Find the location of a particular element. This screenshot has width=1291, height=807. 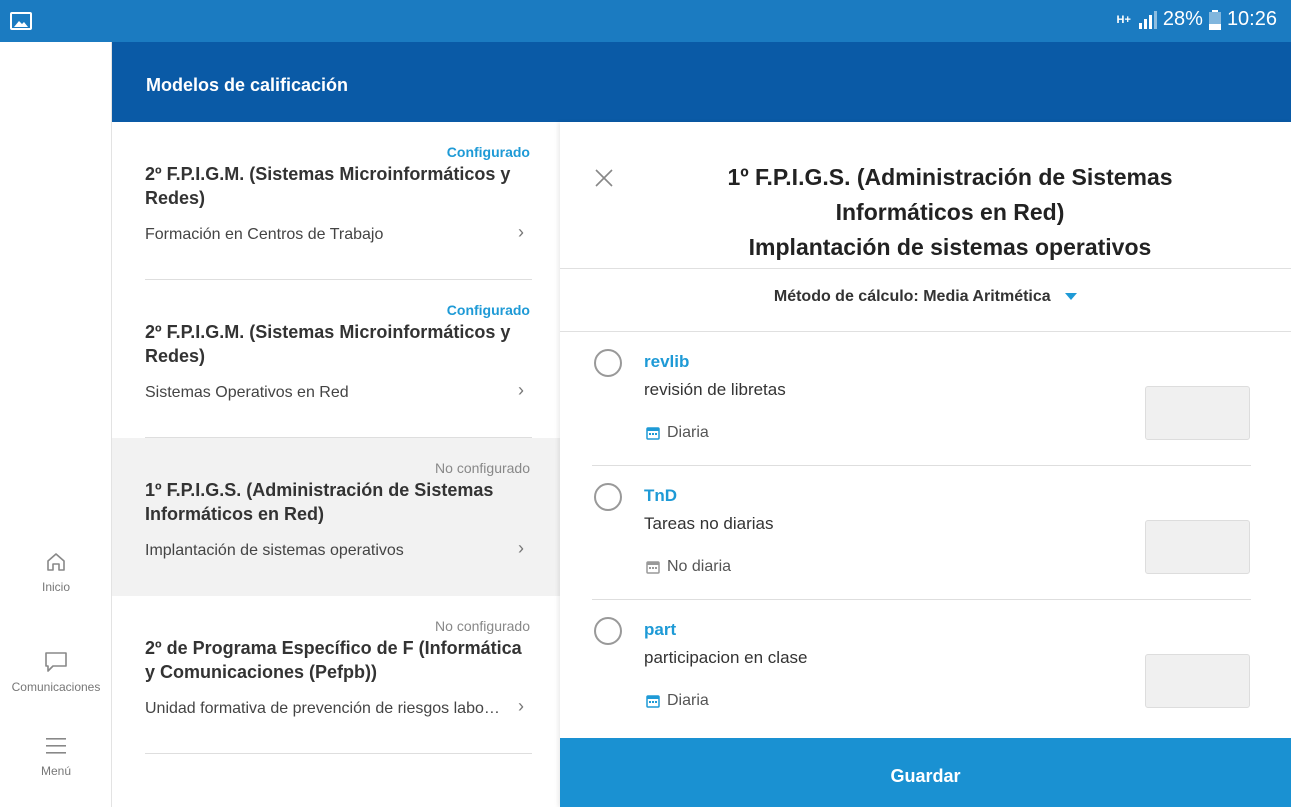

nav-label: Menú is located at coordinates (56, 771).